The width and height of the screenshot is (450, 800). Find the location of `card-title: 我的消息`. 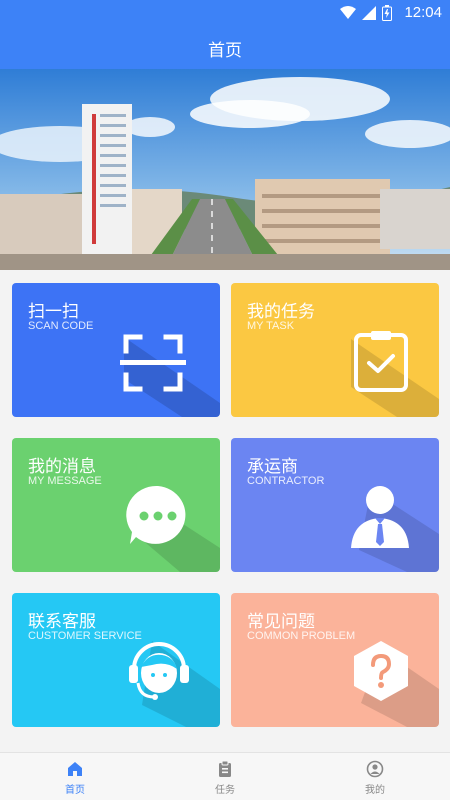

card-title: 我的消息 is located at coordinates (62, 467).